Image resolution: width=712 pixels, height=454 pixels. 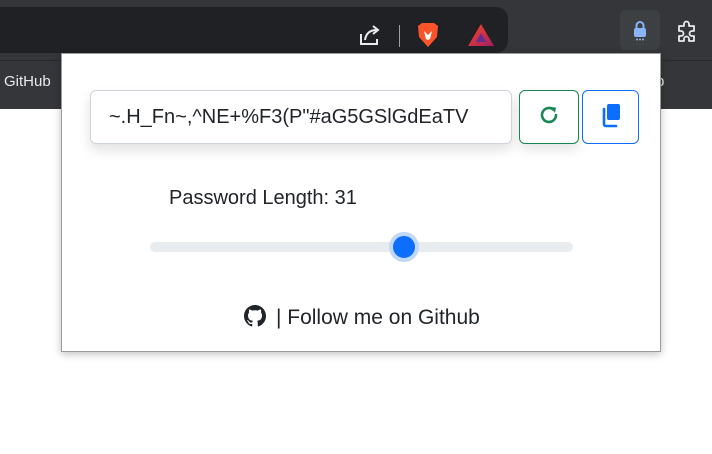 I want to click on footer-text: | Follow me on Github, so click(x=377, y=317).